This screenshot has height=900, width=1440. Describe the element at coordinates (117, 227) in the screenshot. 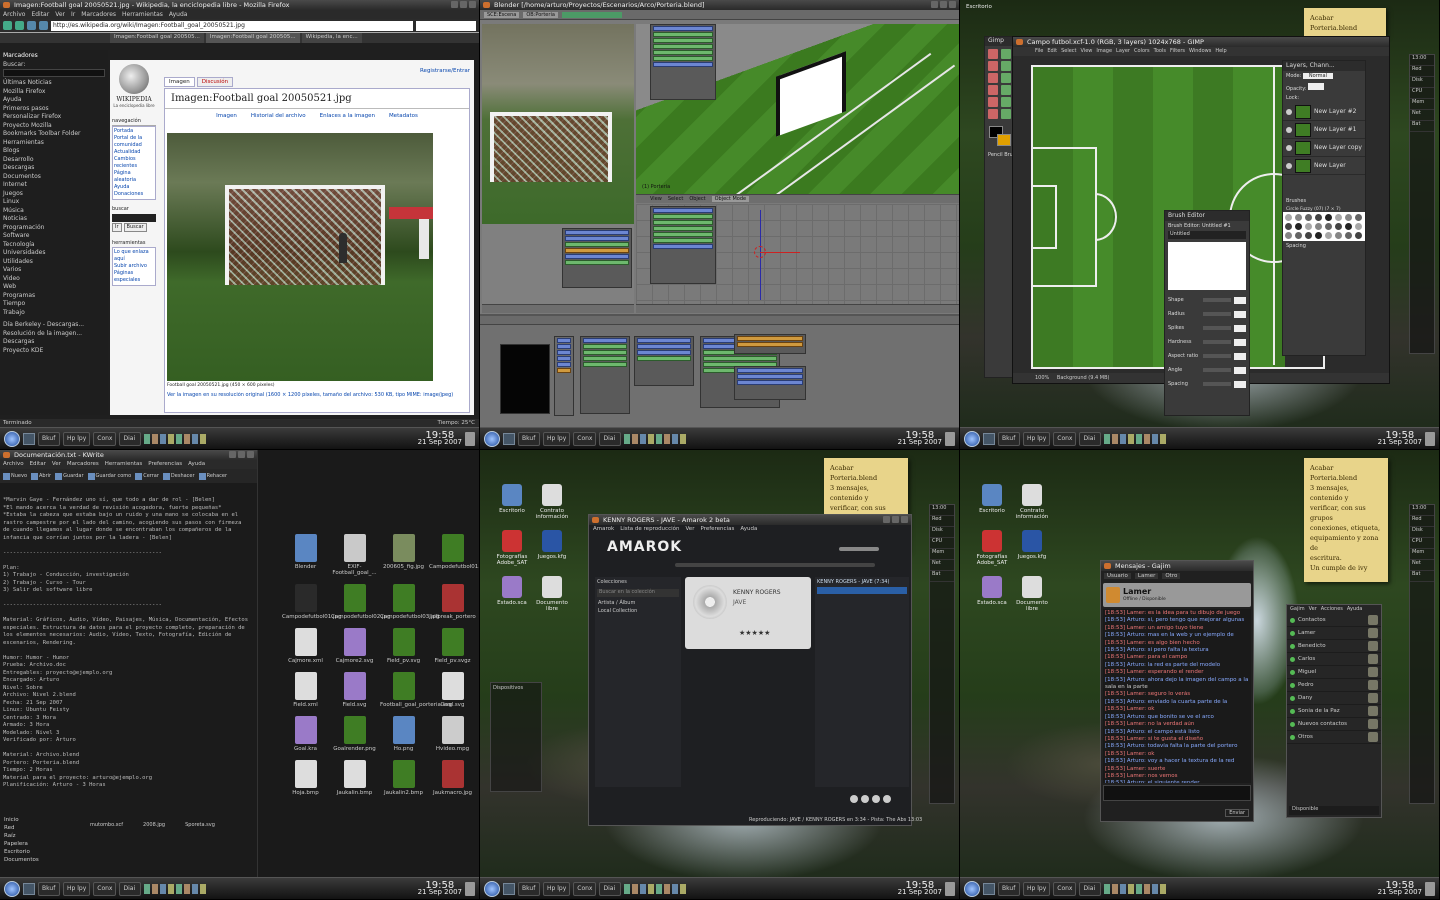

I see `wiki-go-button: Ir` at that location.